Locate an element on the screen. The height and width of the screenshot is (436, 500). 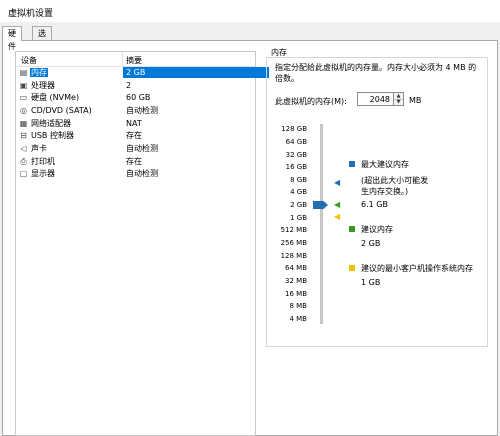
device-name: 处理器 is located at coordinates (43, 85).